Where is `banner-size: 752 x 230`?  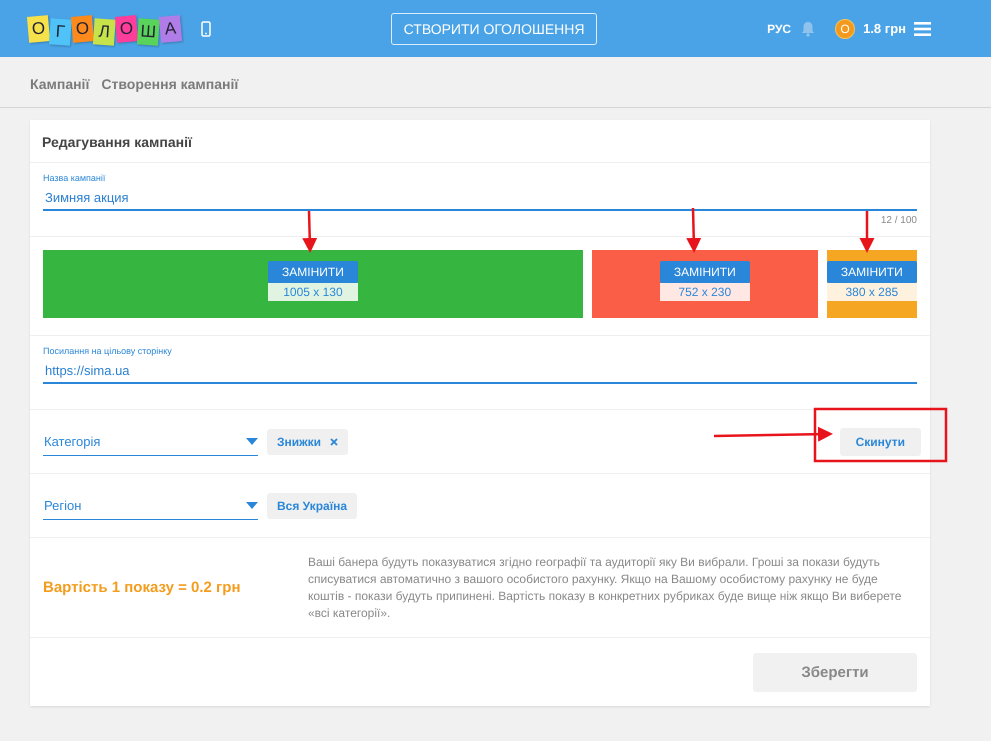 banner-size: 752 x 230 is located at coordinates (705, 292).